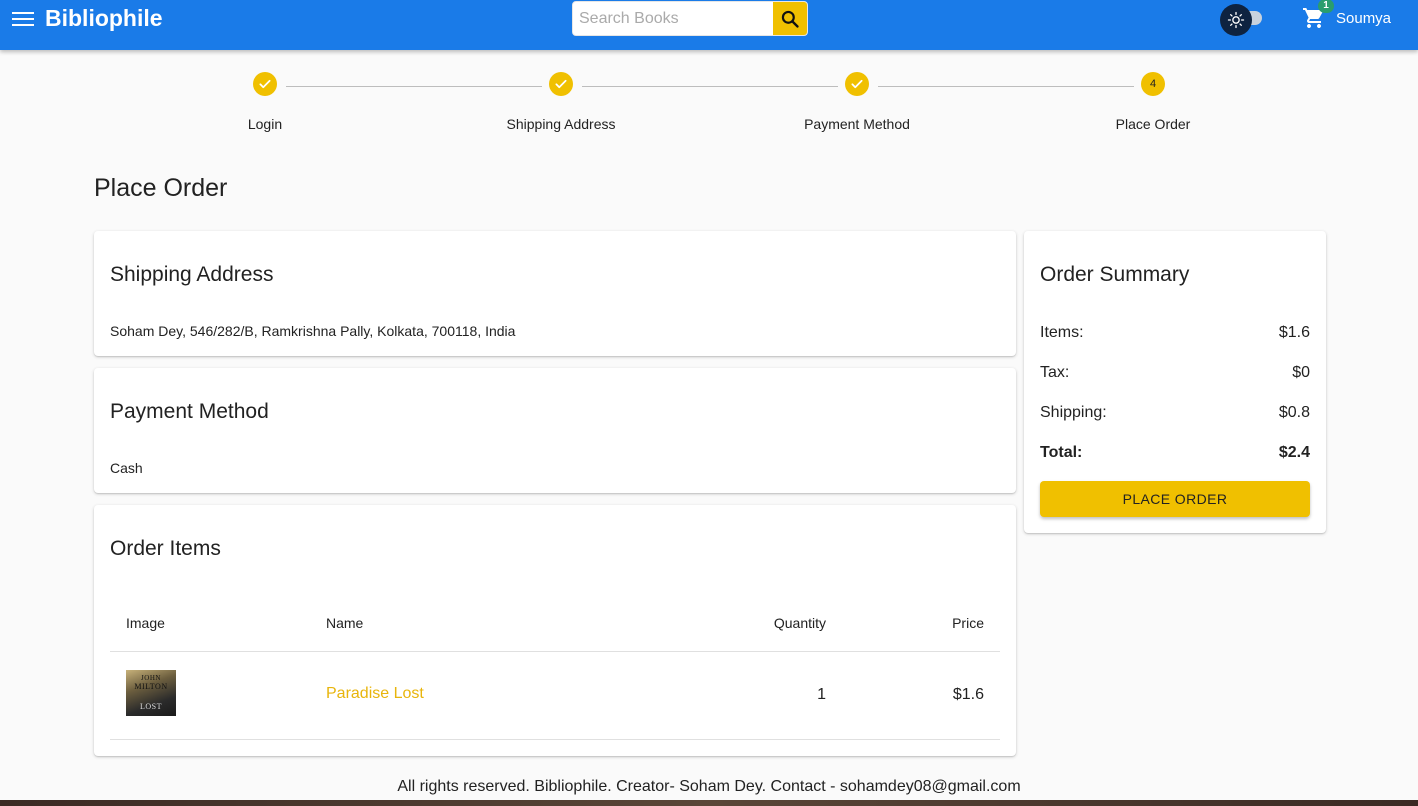  Describe the element at coordinates (1175, 453) in the screenshot. I see `summary-total-row: Total: $2.4` at that location.